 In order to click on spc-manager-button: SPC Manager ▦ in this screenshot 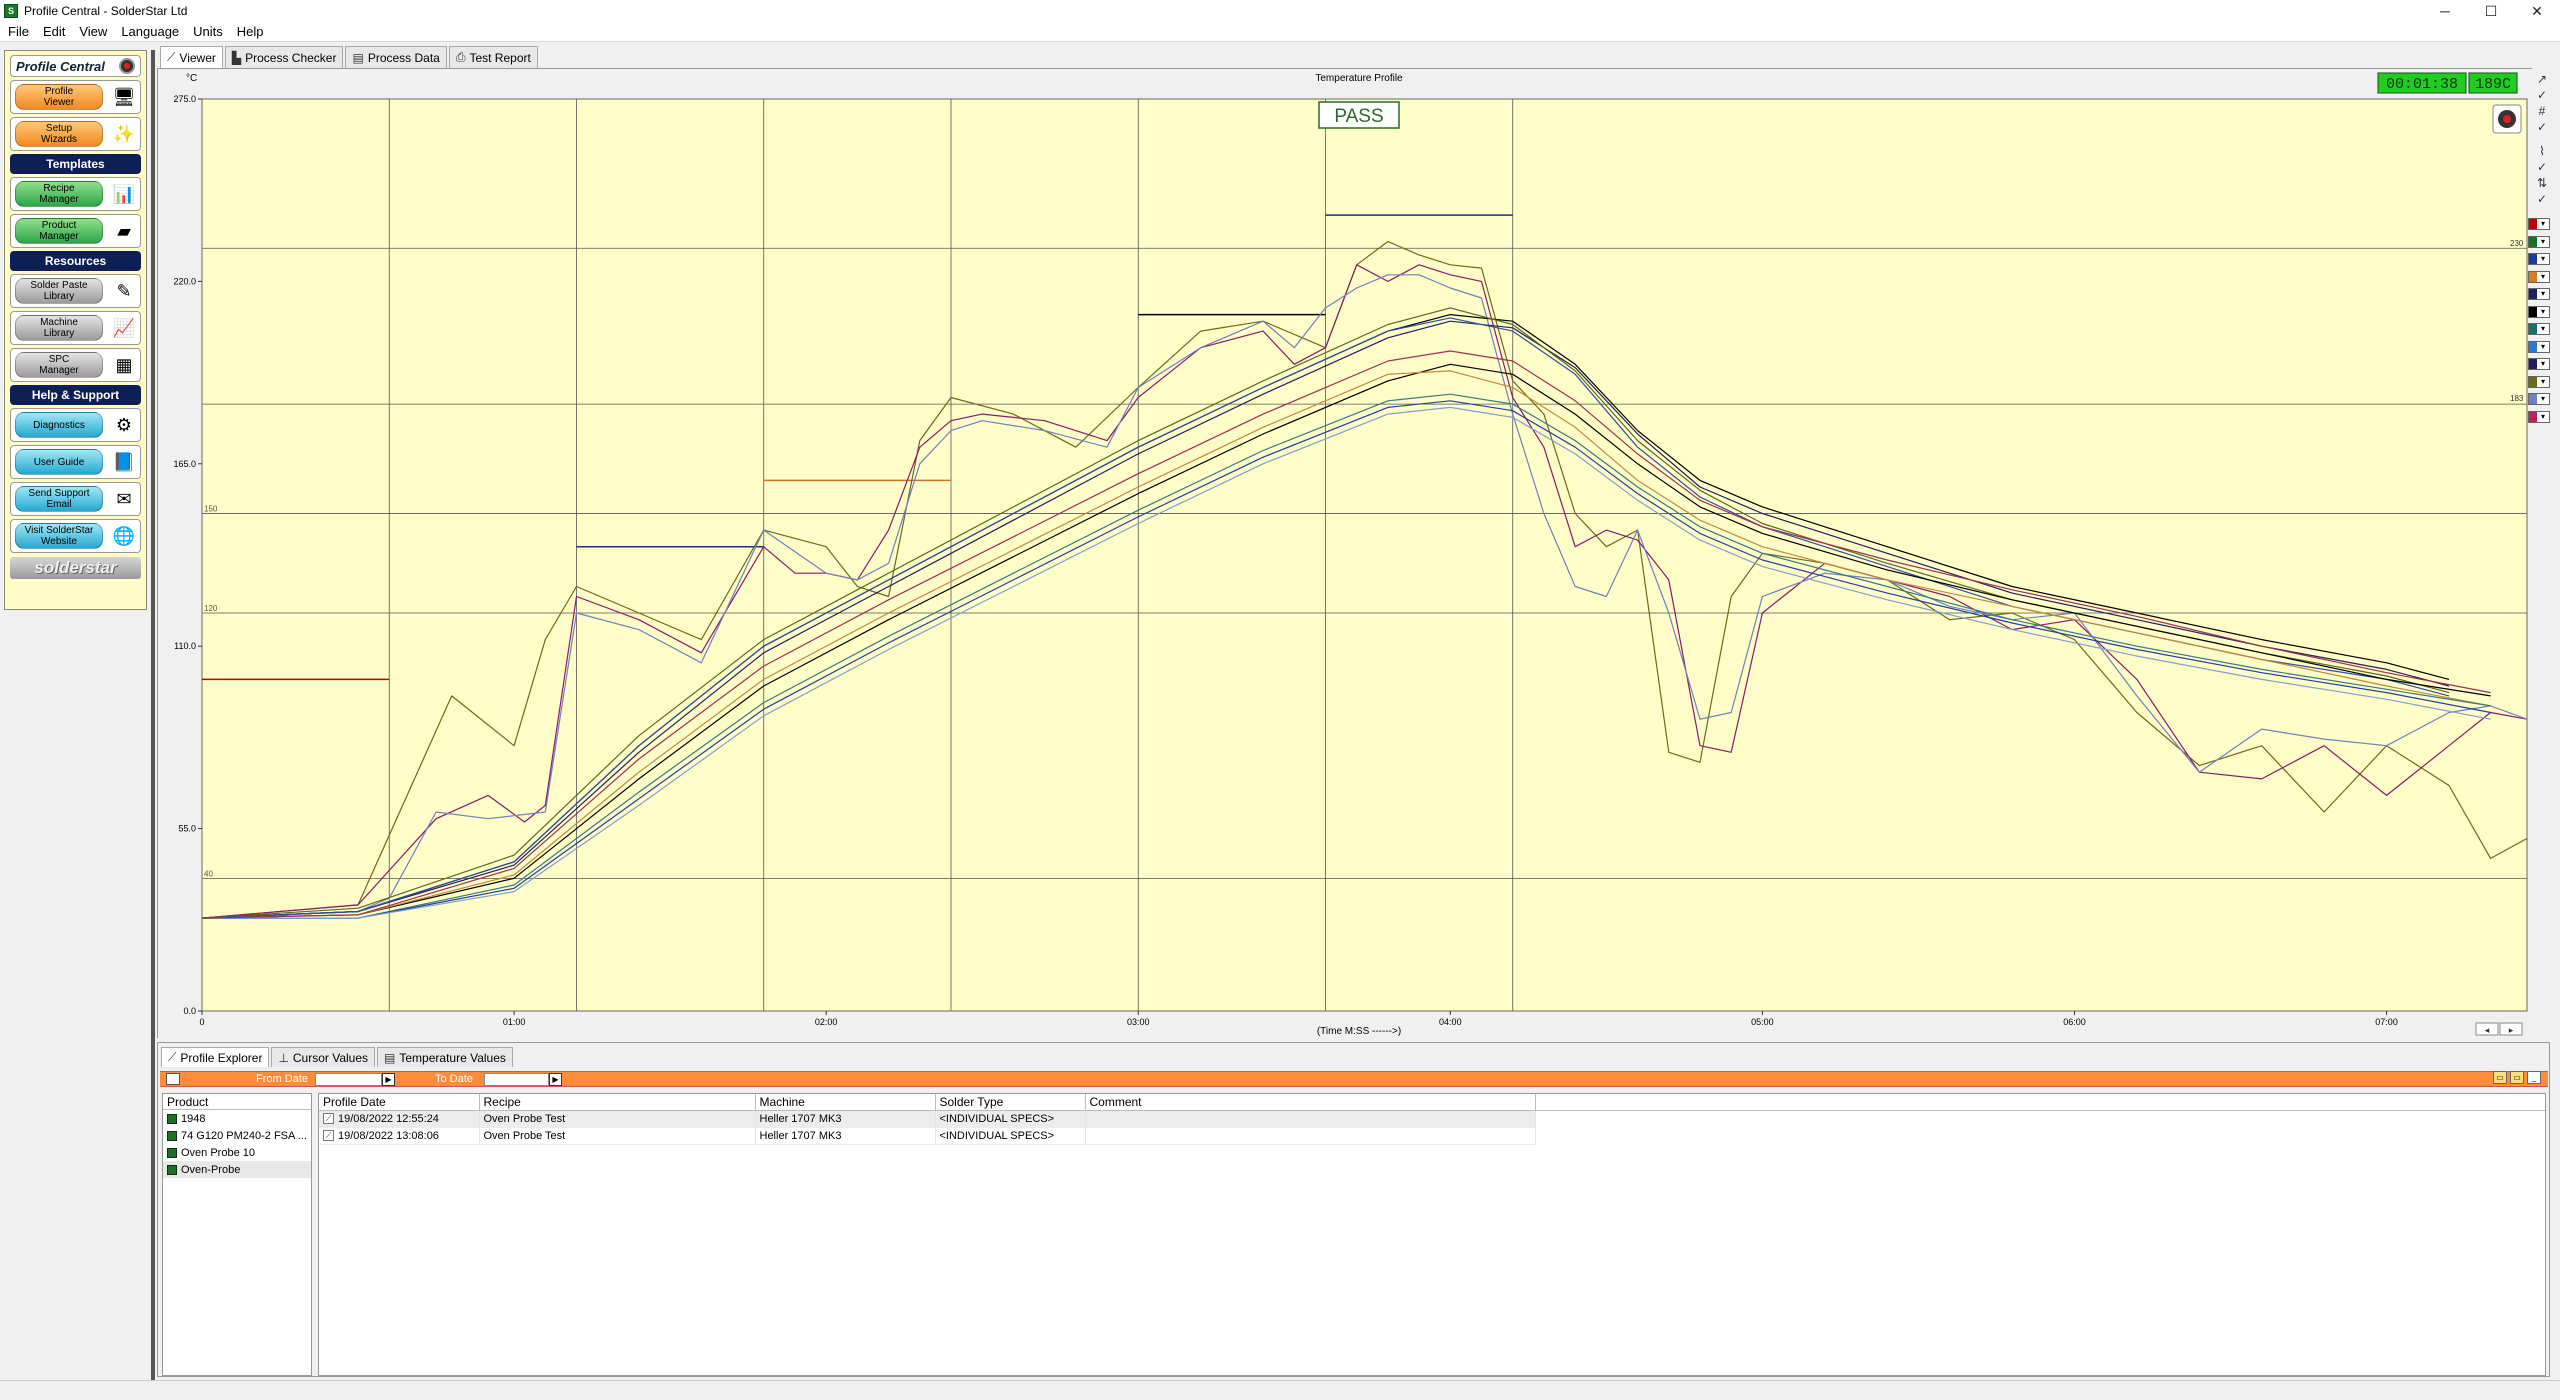, I will do `click(75, 365)`.